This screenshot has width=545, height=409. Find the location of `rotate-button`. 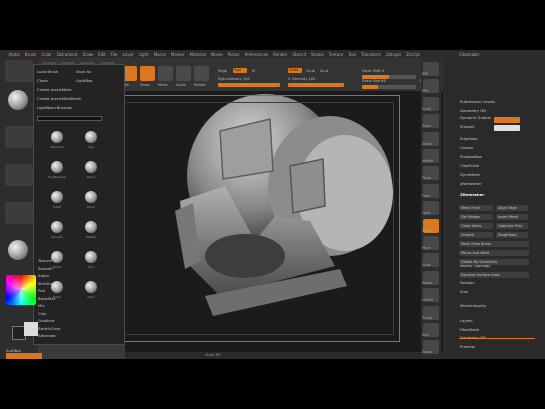

rotate-button is located at coordinates (201, 73).